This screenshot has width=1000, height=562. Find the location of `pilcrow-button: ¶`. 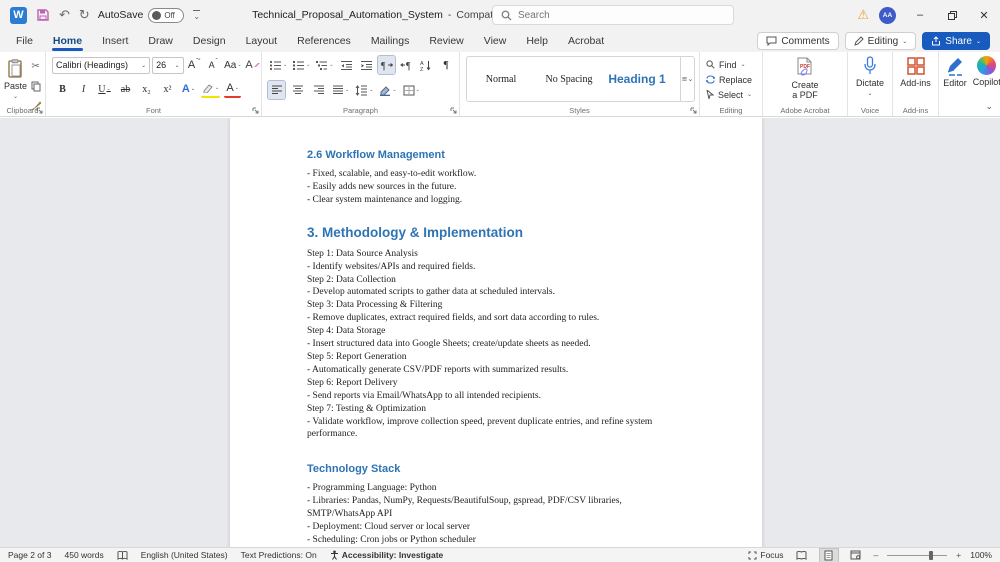

pilcrow-button: ¶ is located at coordinates (446, 65).